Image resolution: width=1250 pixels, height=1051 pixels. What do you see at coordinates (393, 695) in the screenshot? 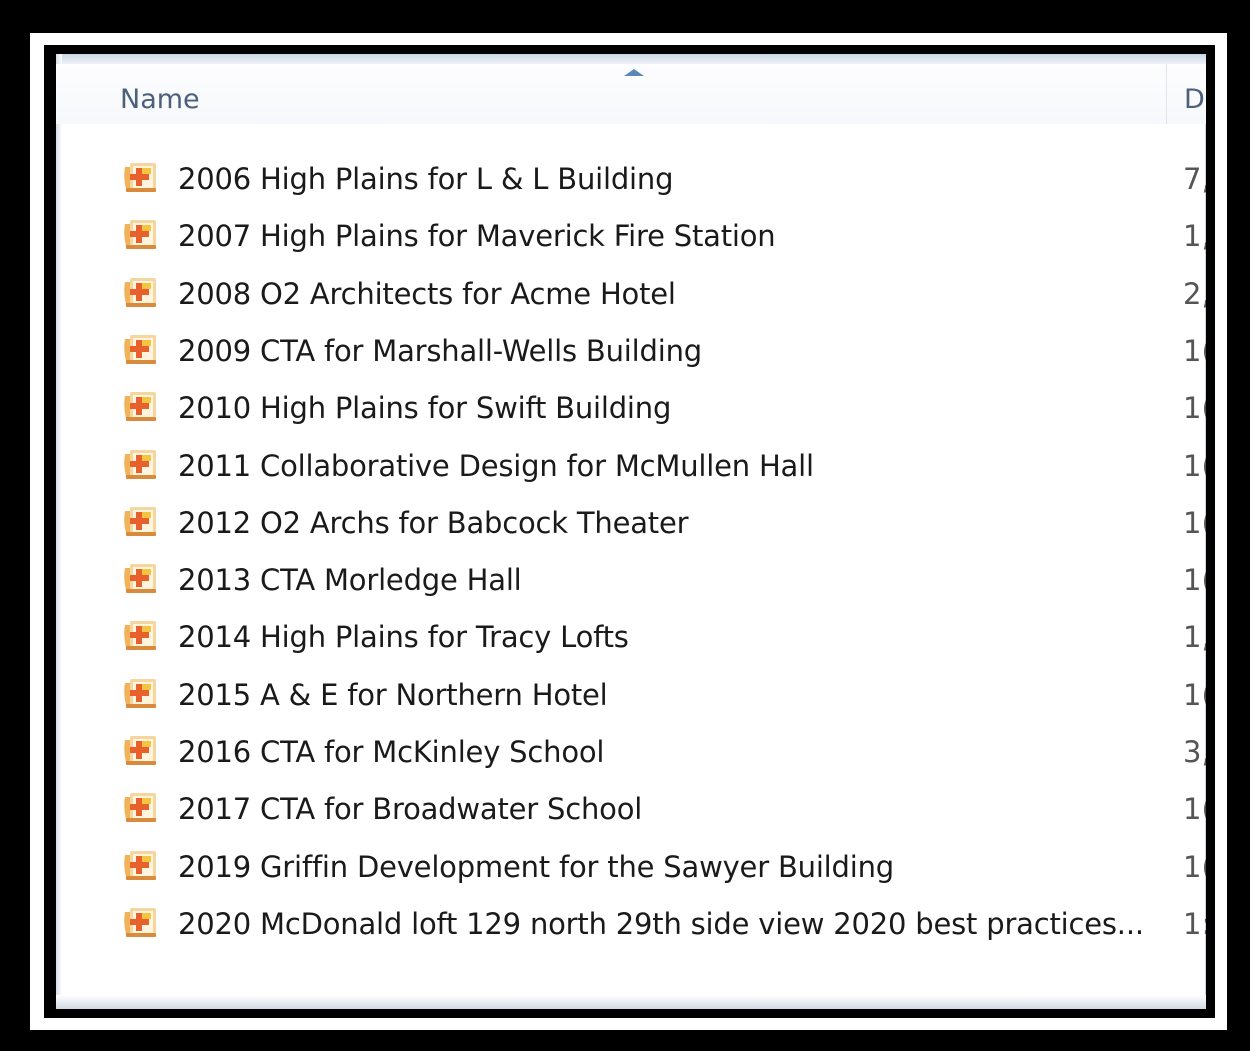
I see `file-name: 2015 A & E for Northern Hotel` at bounding box center [393, 695].